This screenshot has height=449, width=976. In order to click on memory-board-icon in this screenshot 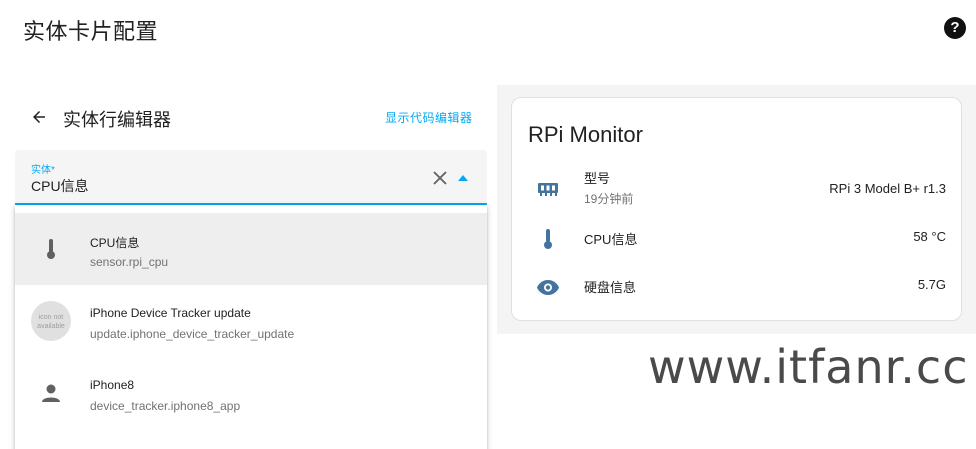, I will do `click(548, 189)`.